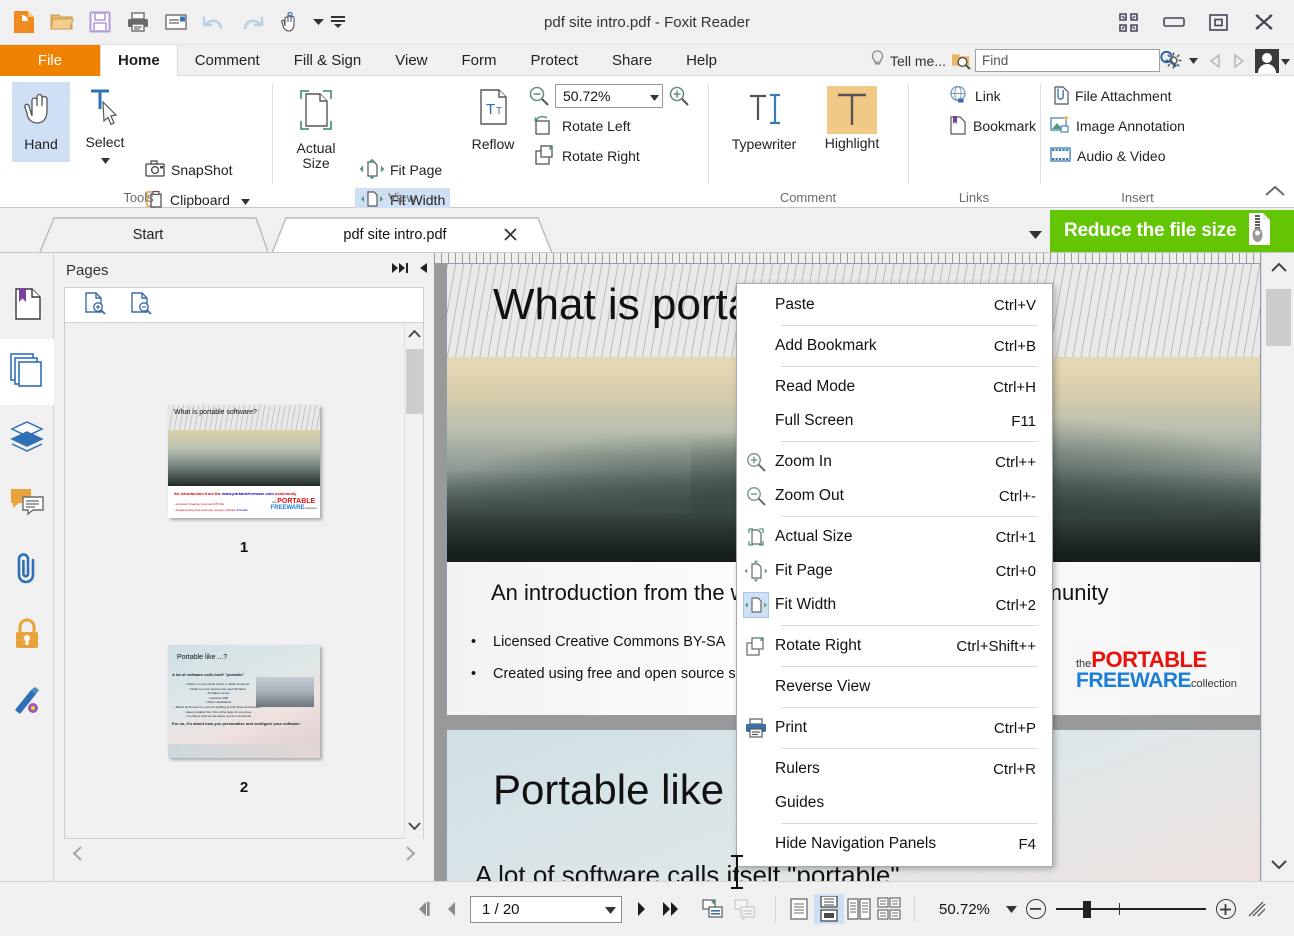 The height and width of the screenshot is (936, 1294). What do you see at coordinates (413, 581) in the screenshot?
I see `thumbnail-scrollbar` at bounding box center [413, 581].